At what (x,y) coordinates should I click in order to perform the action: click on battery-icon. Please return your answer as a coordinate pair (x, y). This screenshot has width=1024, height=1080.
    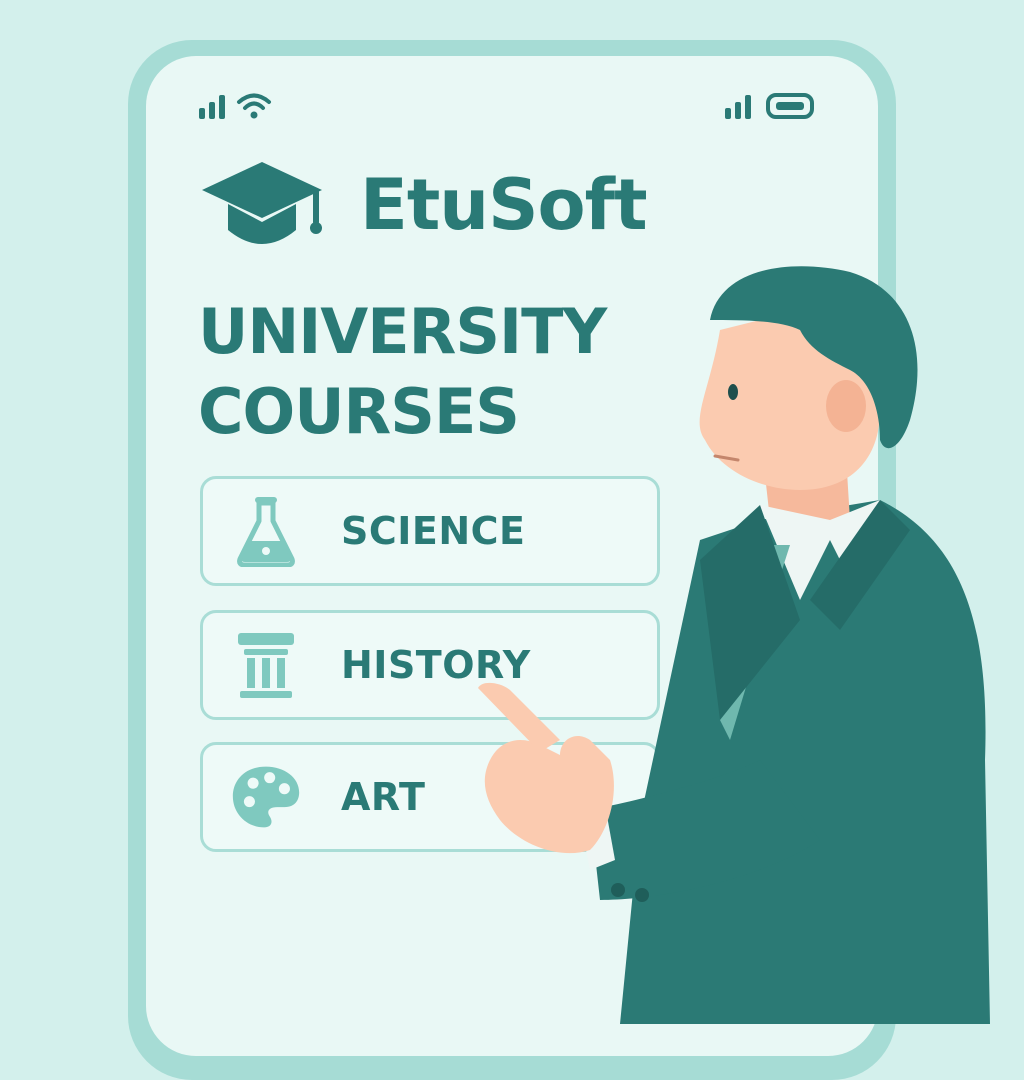
    Looking at the image, I should click on (790, 106).